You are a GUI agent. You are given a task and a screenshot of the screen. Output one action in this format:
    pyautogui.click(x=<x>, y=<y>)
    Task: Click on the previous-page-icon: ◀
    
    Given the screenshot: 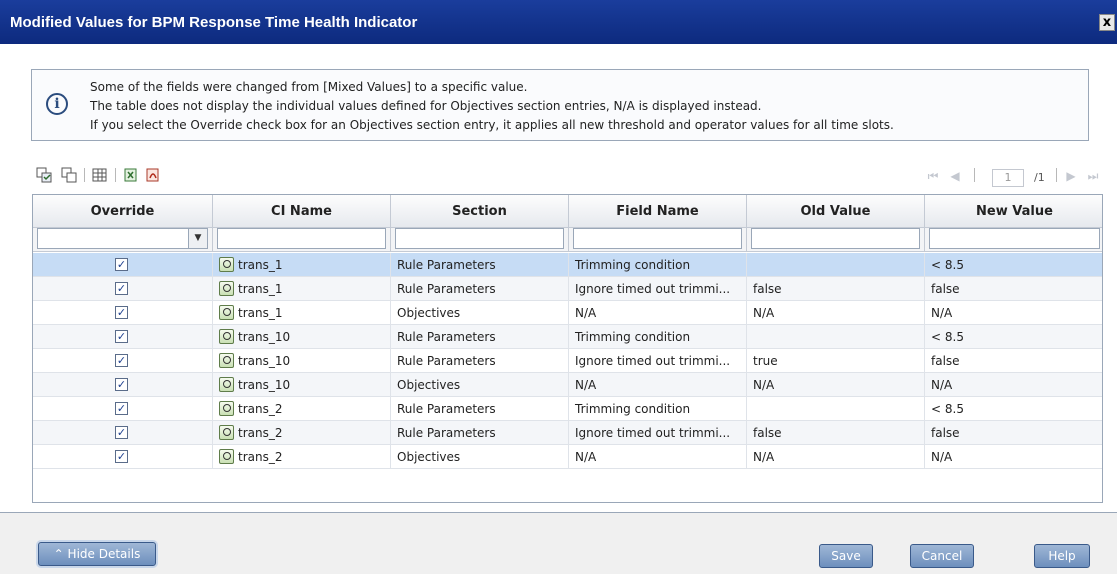 What is the action you would take?
    pyautogui.click(x=955, y=176)
    